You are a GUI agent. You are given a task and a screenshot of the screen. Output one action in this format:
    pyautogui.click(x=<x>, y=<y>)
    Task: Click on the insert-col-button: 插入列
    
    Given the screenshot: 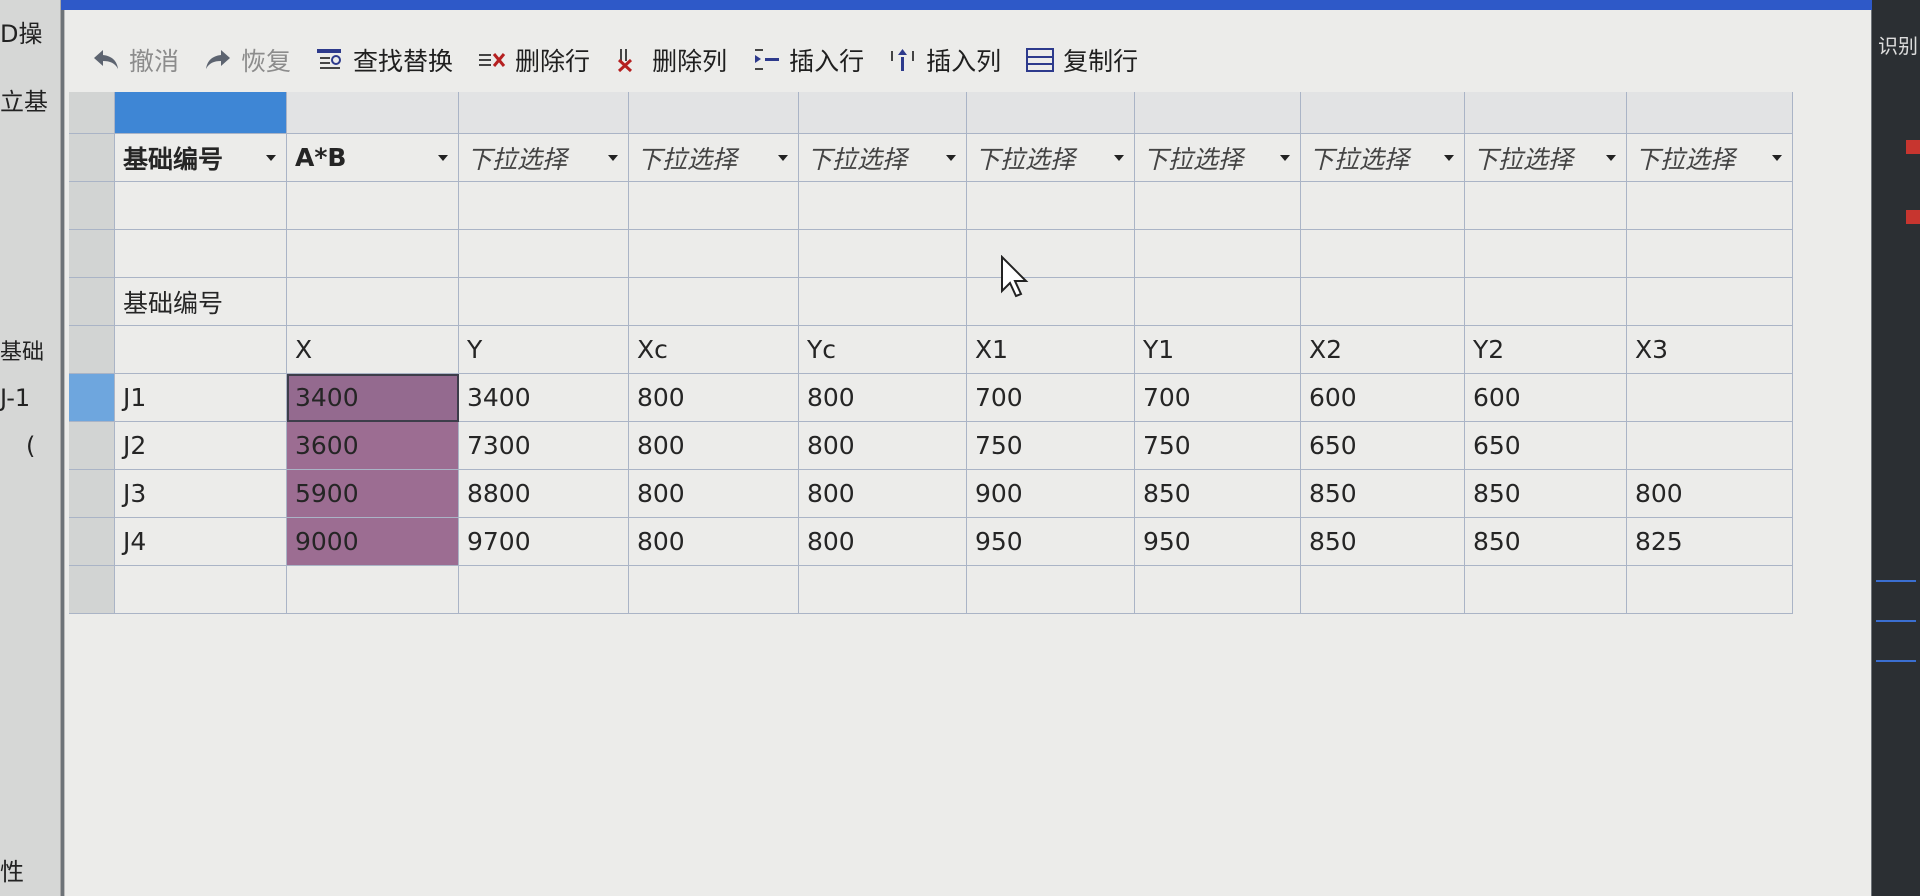 What is the action you would take?
    pyautogui.click(x=944, y=60)
    